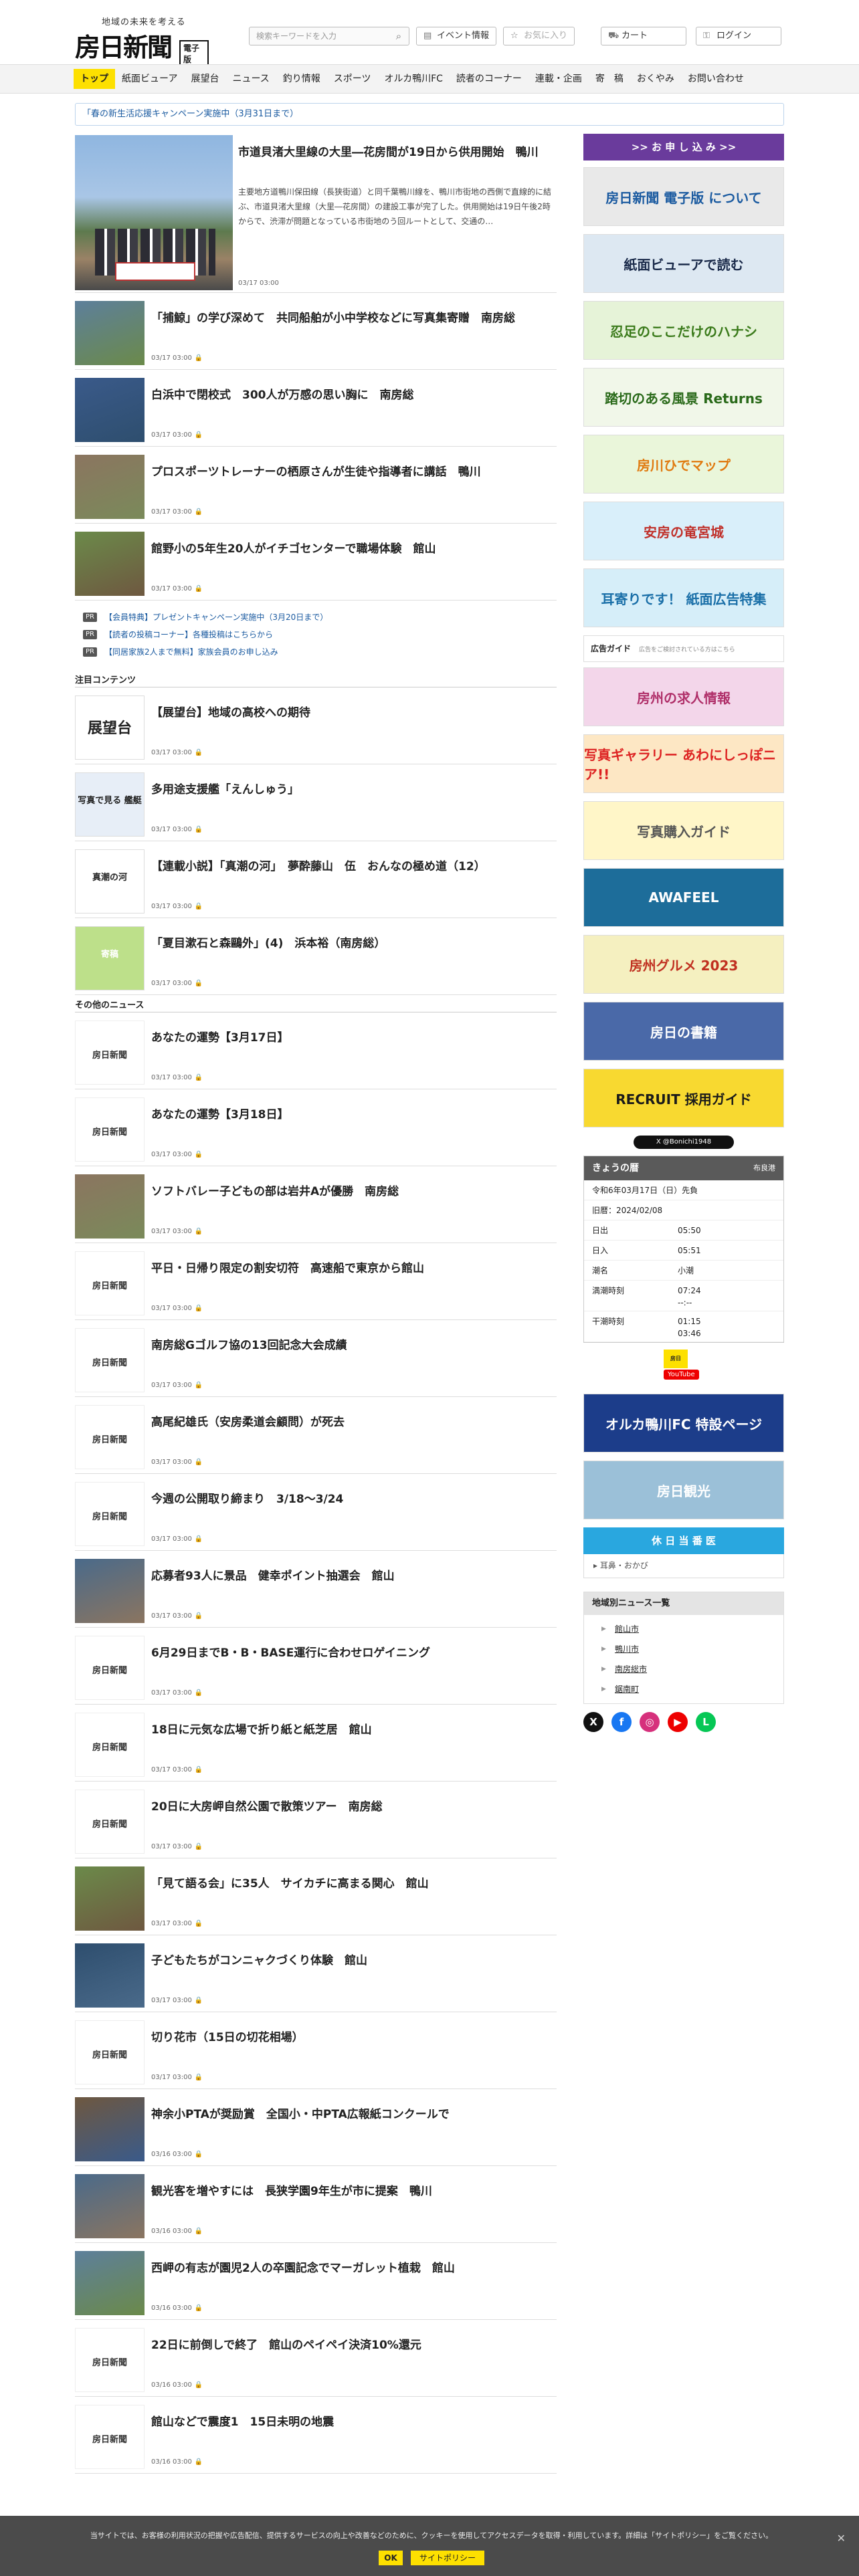 The width and height of the screenshot is (859, 2576). Describe the element at coordinates (683, 1231) in the screenshot. I see `calendar-row: 日出 05:50` at that location.